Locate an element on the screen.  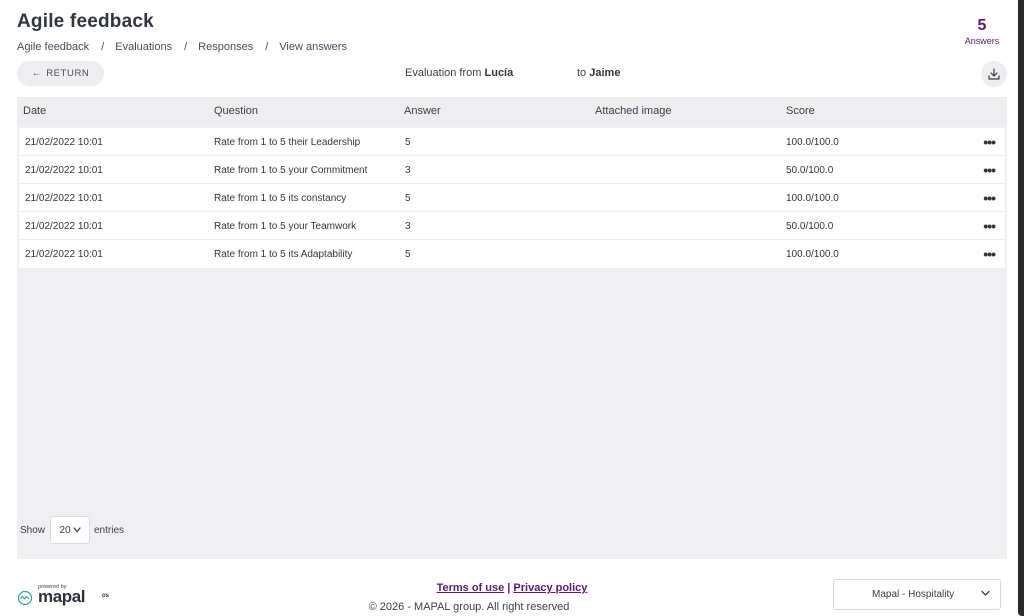
answers-counter: 5 Answers is located at coordinates (982, 31).